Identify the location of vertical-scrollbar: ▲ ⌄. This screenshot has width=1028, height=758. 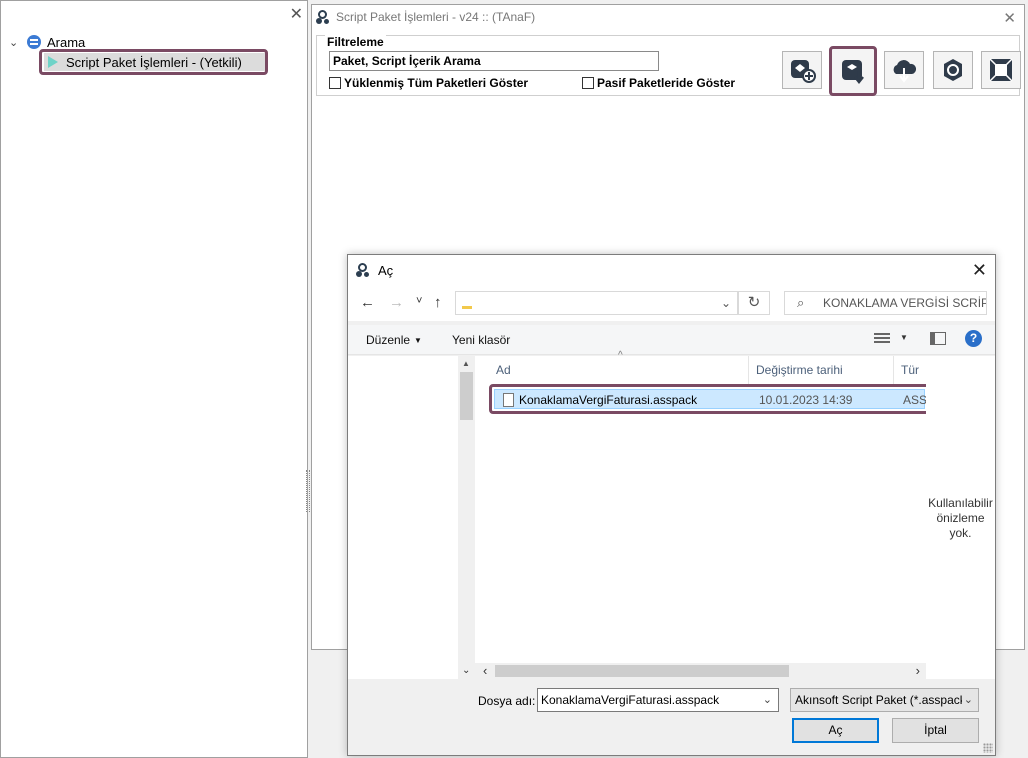
(466, 517).